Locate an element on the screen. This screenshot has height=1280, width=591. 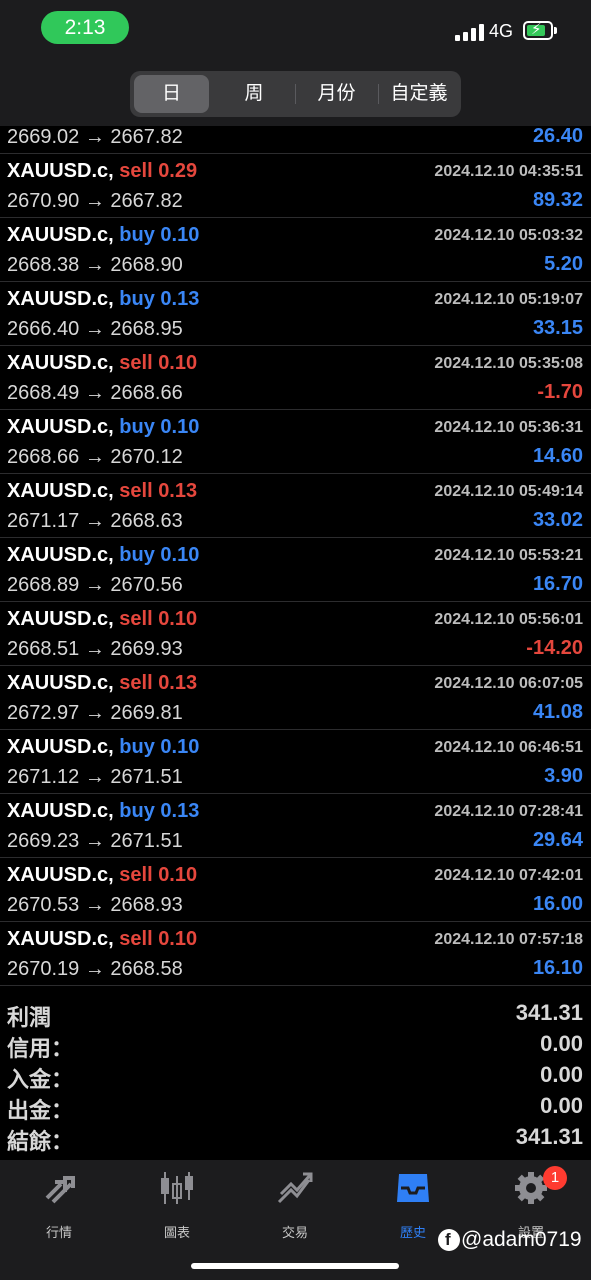
tab-week: 周 is located at coordinates (254, 94).